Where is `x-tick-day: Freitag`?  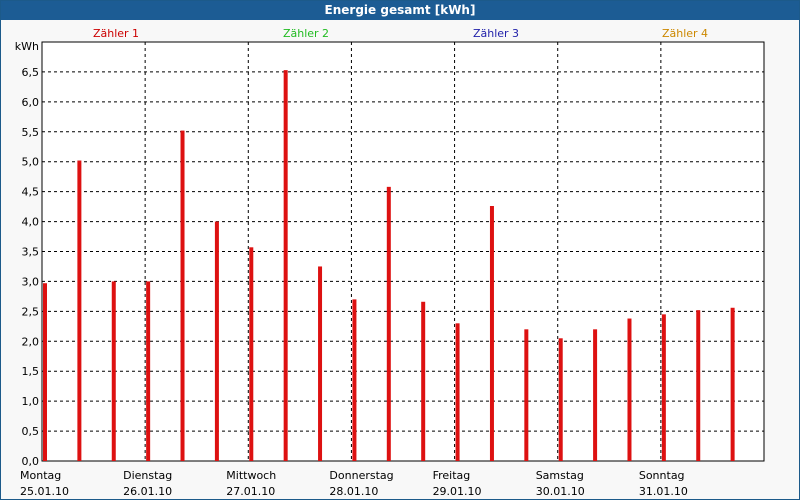 x-tick-day: Freitag is located at coordinates (452, 475).